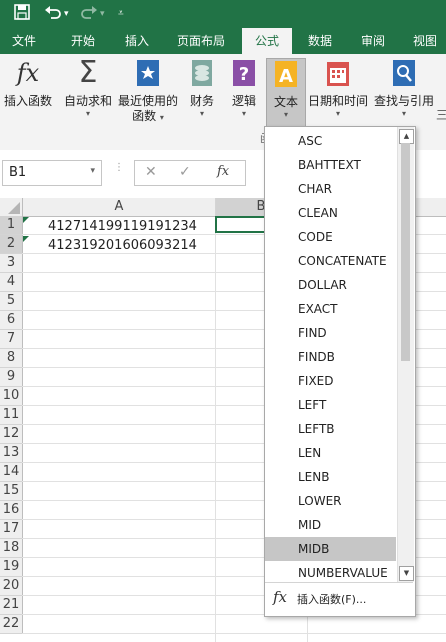  Describe the element at coordinates (330, 525) in the screenshot. I see `function-item-mid: MID` at that location.